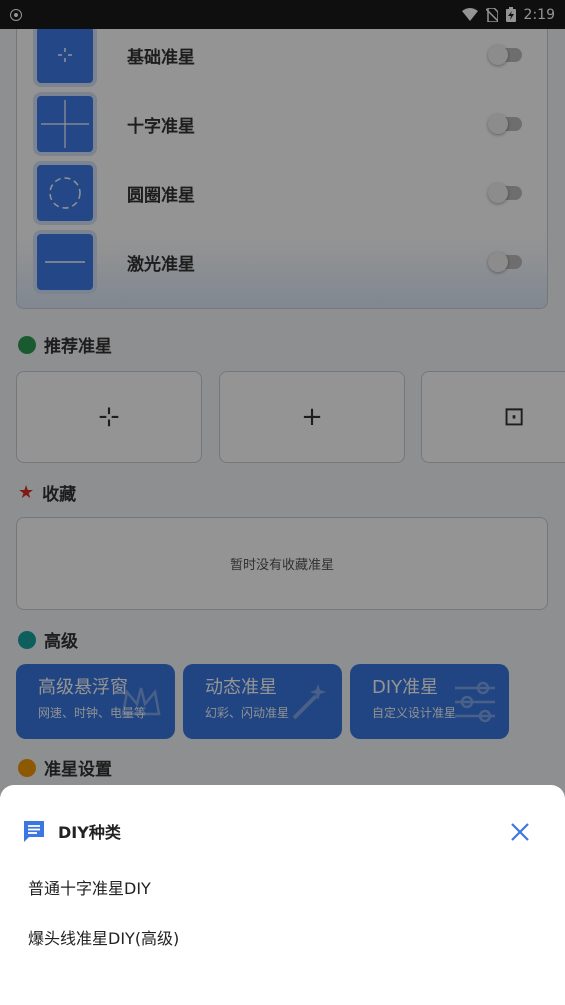 This screenshot has height=1005, width=565. Describe the element at coordinates (89, 887) in the screenshot. I see `diy-option-normal-cross: 普通十字准星DIY` at that location.